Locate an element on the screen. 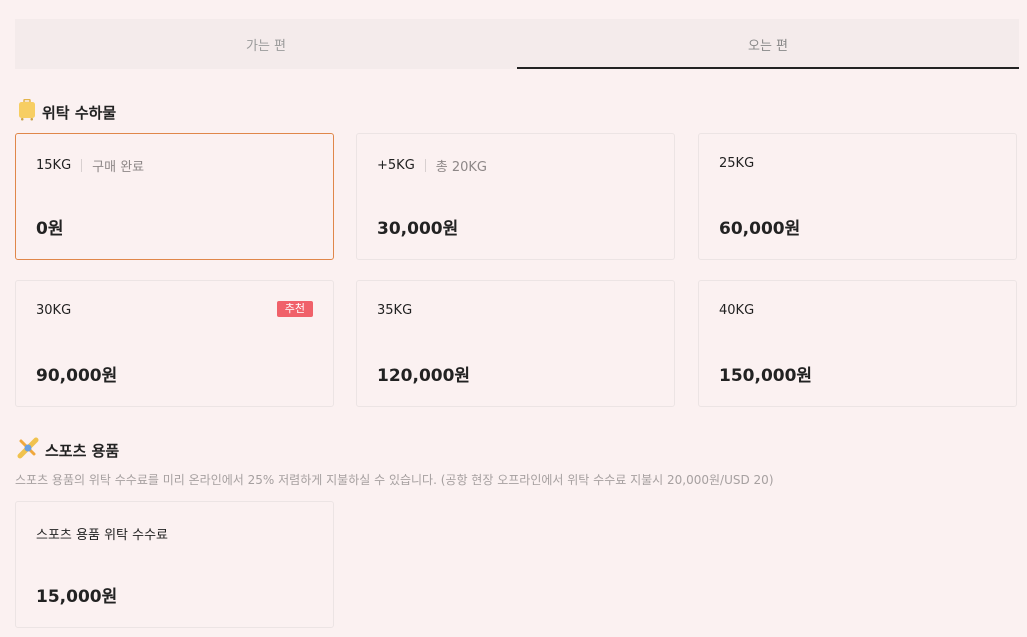  option-price: 15,000원 is located at coordinates (77, 597).